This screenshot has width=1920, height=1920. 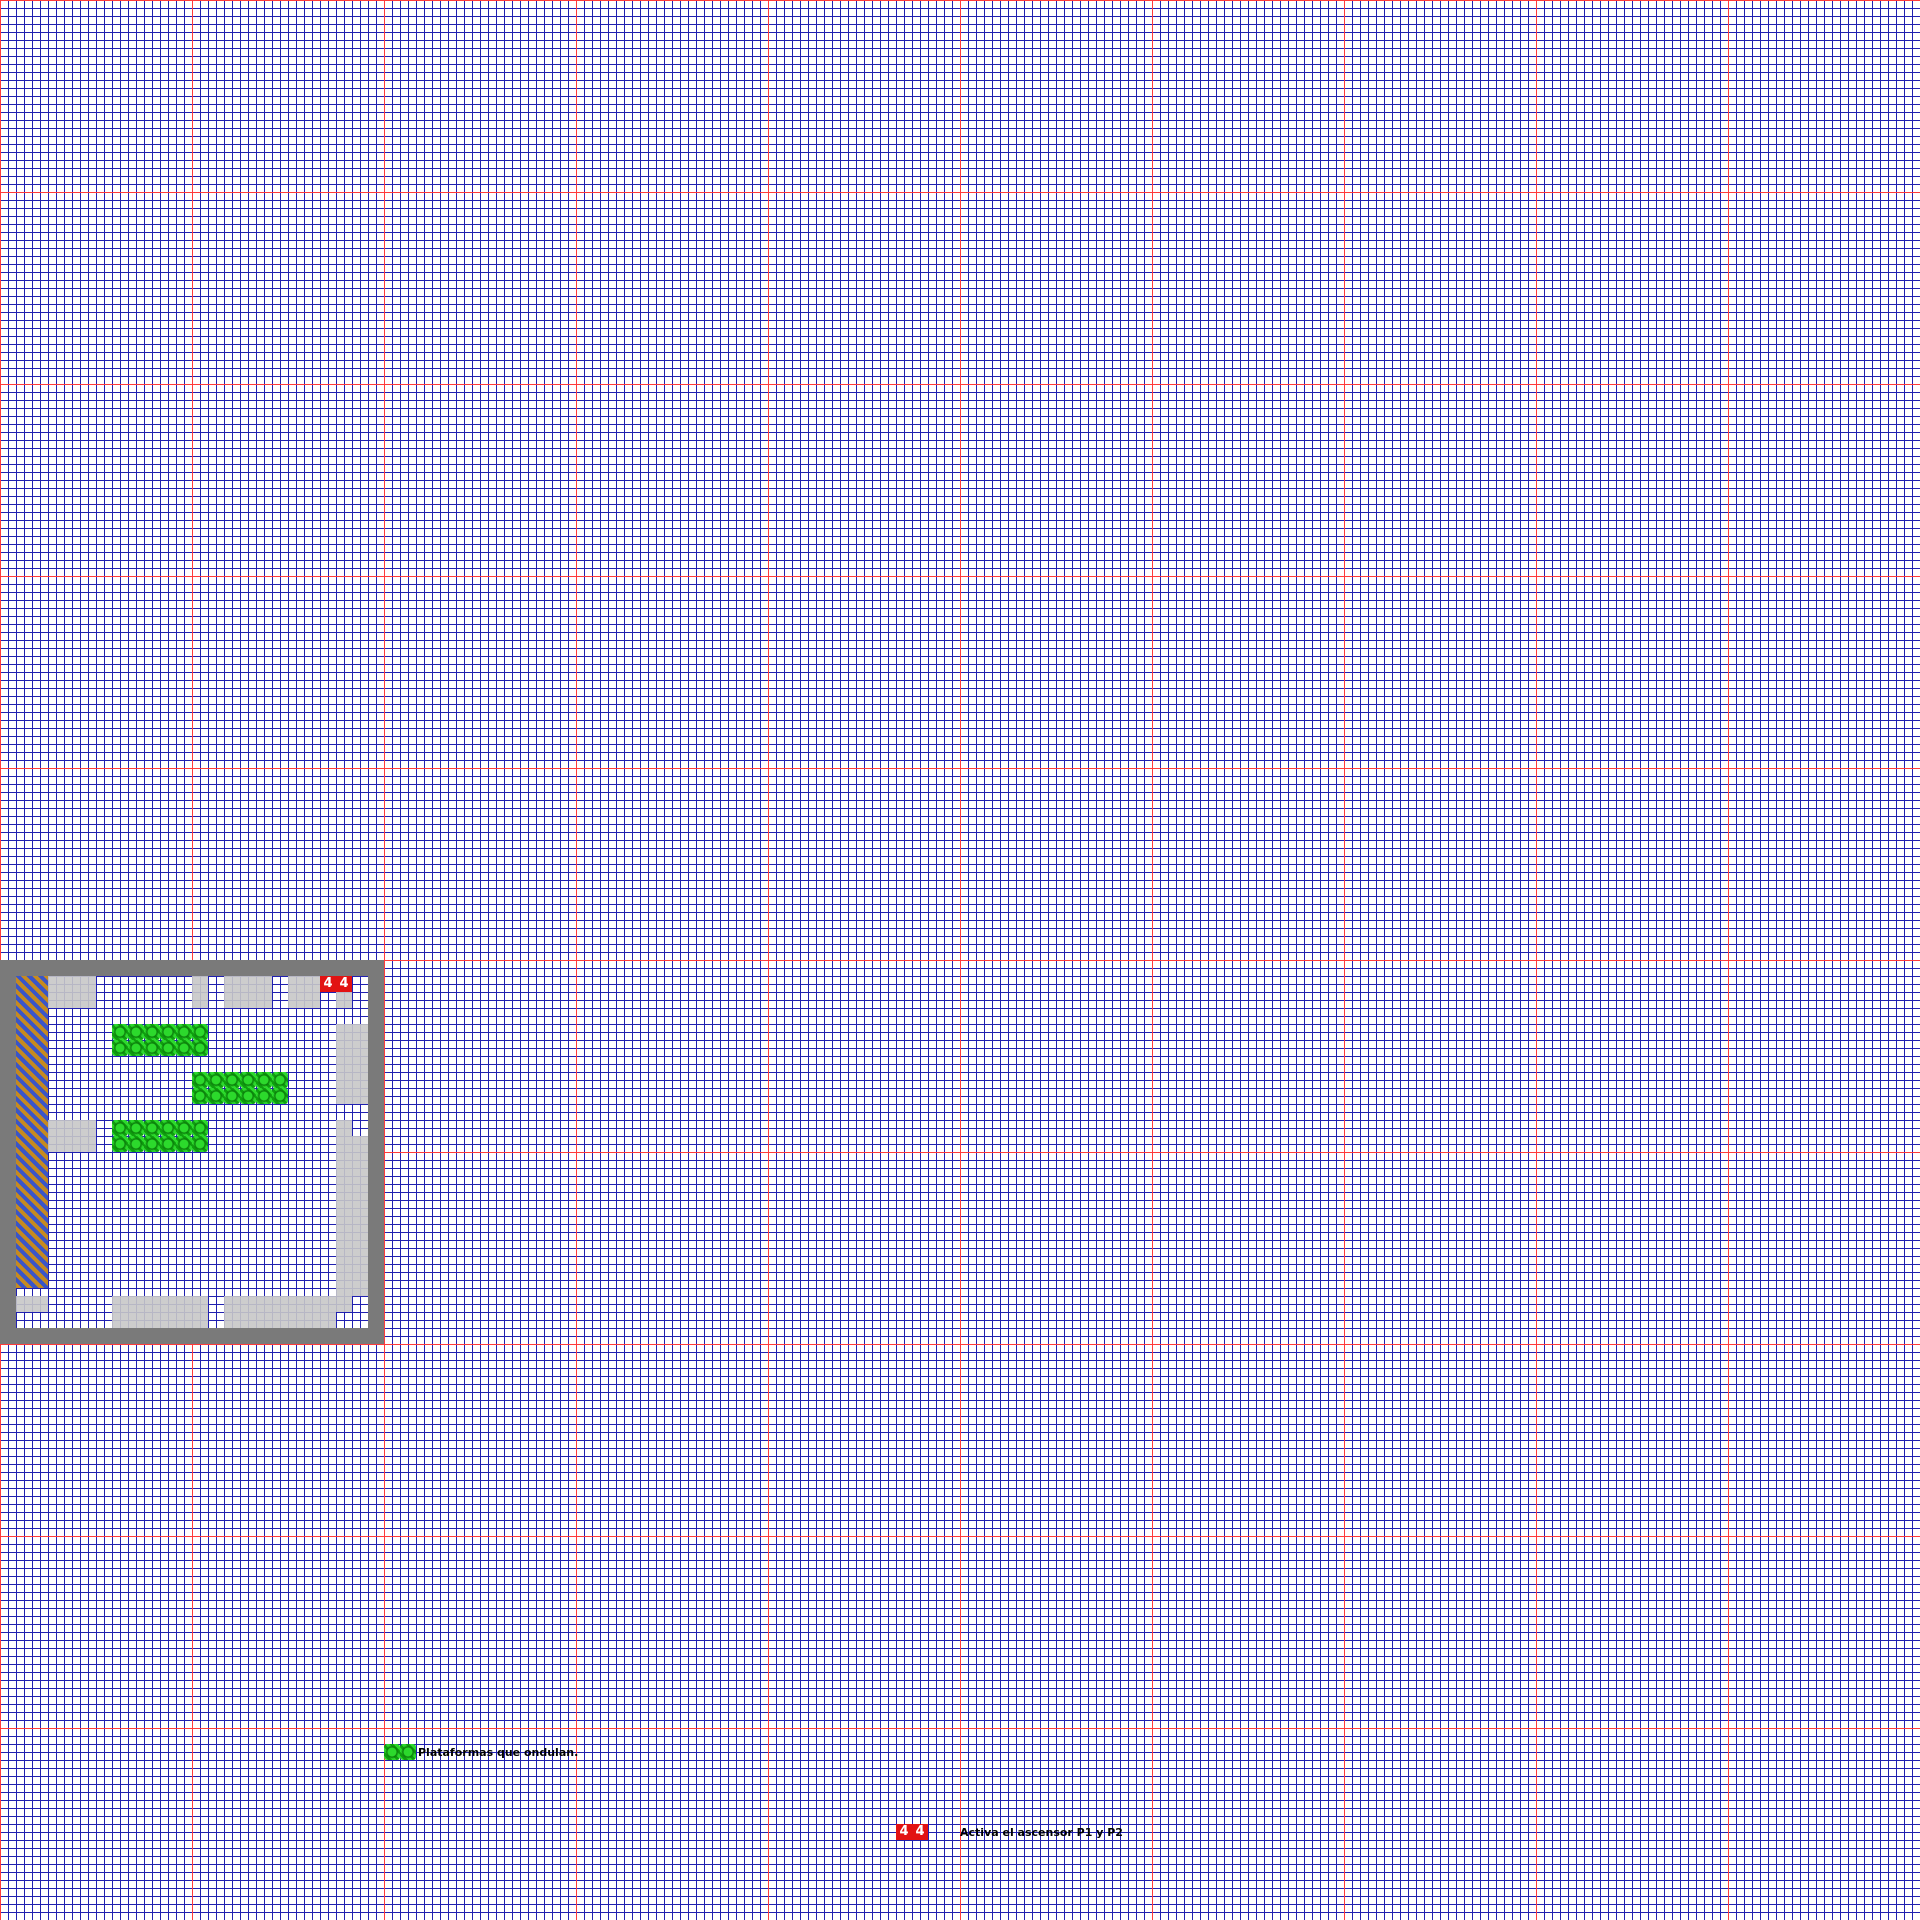 What do you see at coordinates (32, 1132) in the screenshot?
I see `ladder-tiles` at bounding box center [32, 1132].